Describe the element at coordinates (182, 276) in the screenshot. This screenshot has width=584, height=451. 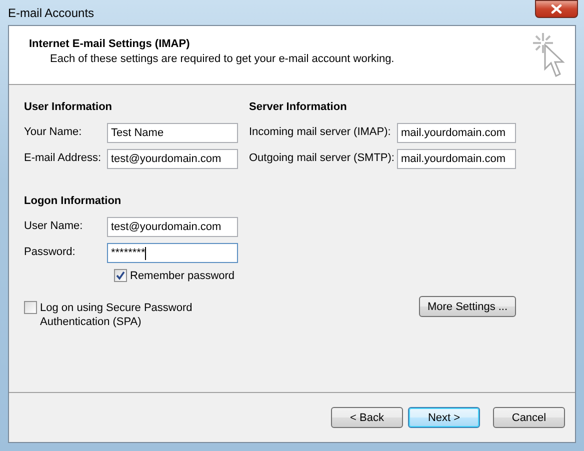
I see `checkbox-label: Remember password` at that location.